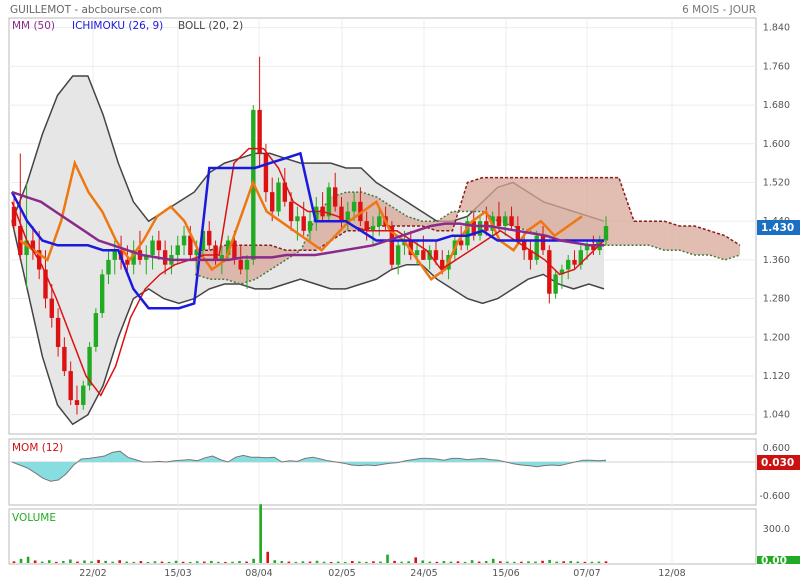  What do you see at coordinates (719, 10) in the screenshot?
I see `period-label: 6 MOIS - JOUR` at bounding box center [719, 10].